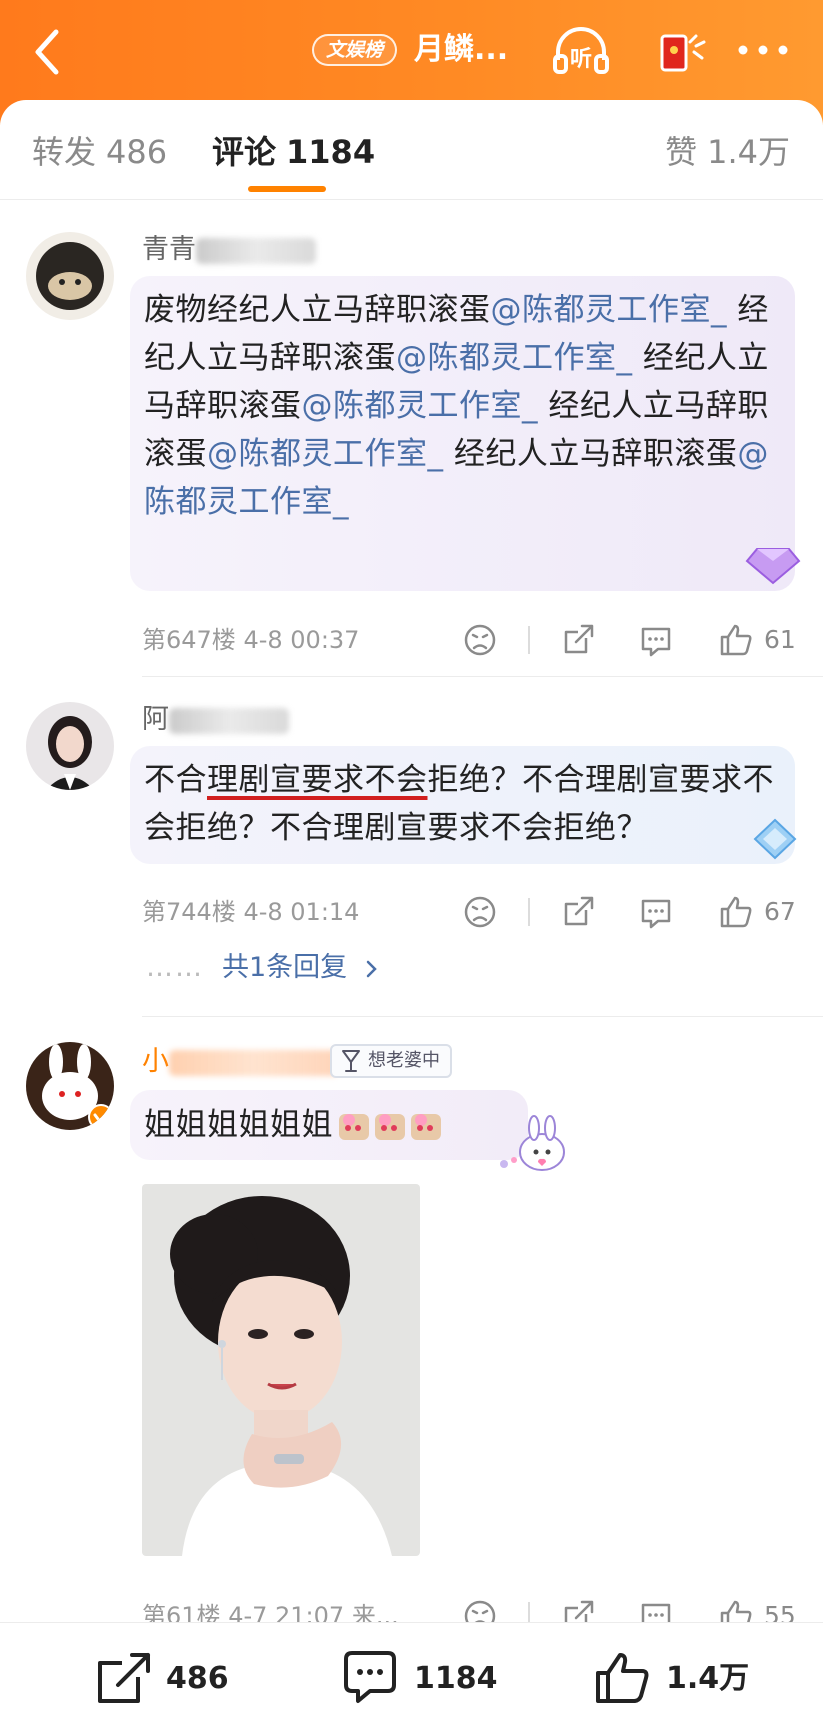 The height and width of the screenshot is (1732, 823). I want to click on comment-username: 阿, so click(215, 720).